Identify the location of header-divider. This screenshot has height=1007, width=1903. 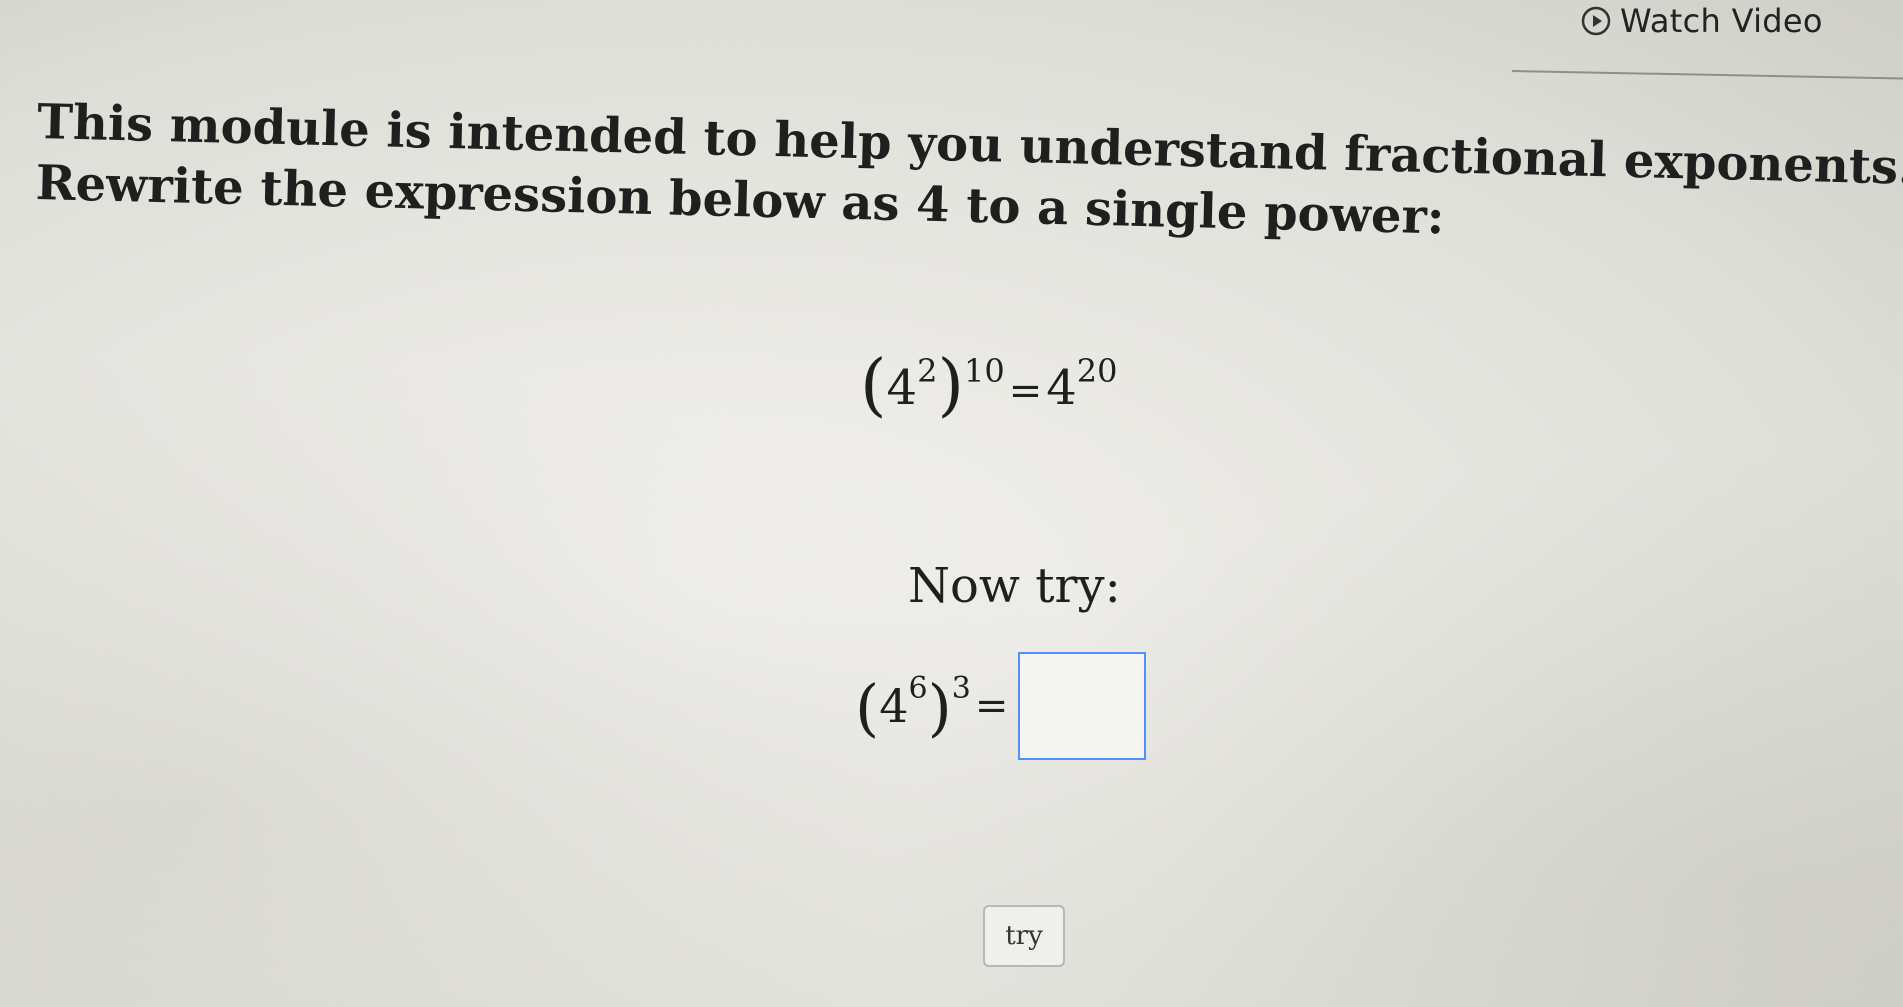
(1707, 75).